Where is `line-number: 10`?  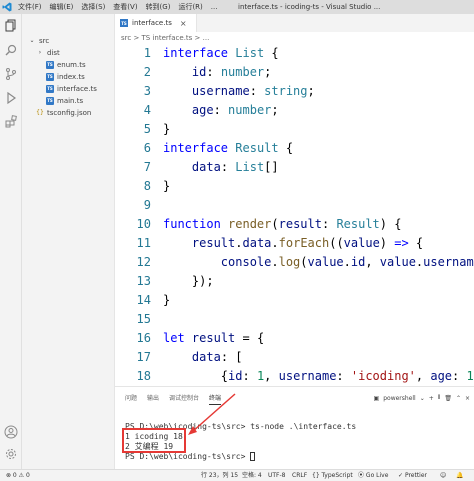 line-number: 10 is located at coordinates (143, 224).